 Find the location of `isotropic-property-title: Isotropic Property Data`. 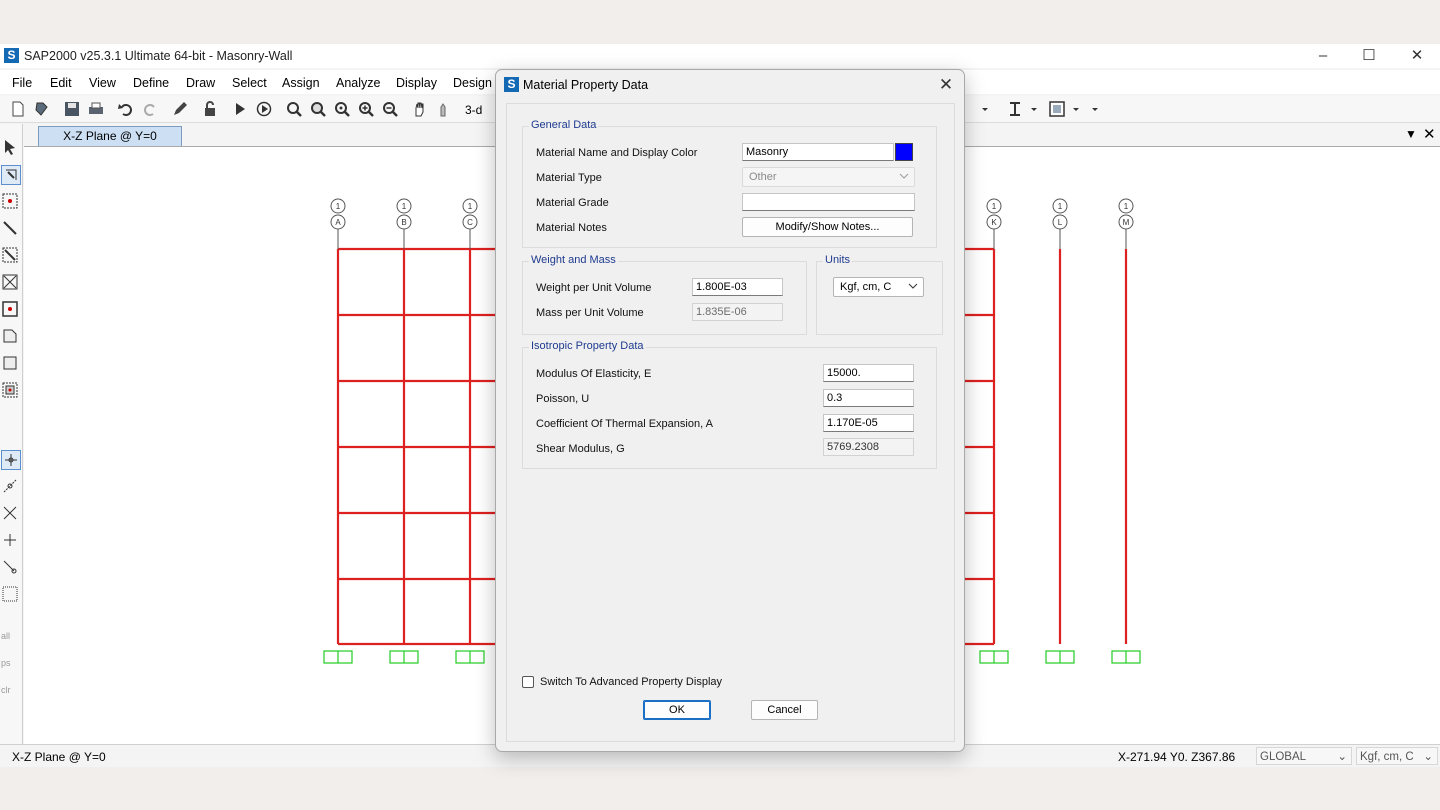

isotropic-property-title: Isotropic Property Data is located at coordinates (587, 346).